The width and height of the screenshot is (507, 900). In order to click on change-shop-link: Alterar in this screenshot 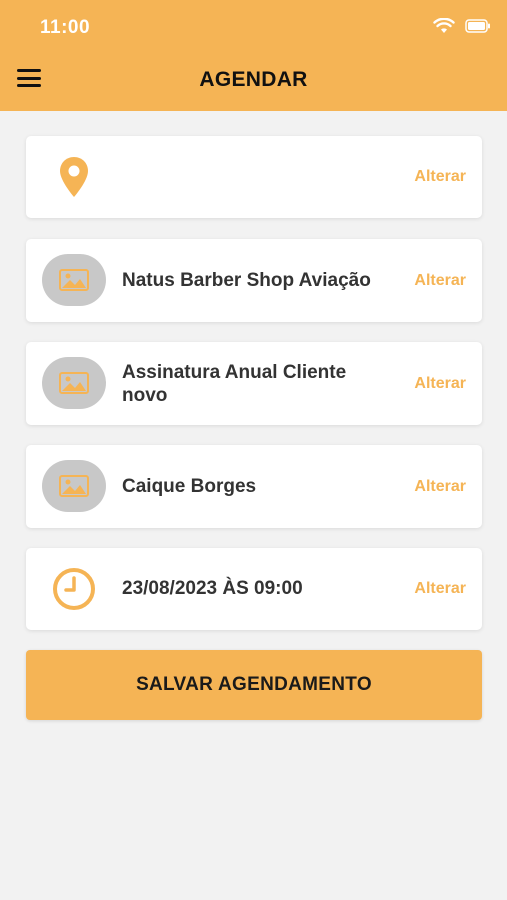, I will do `click(440, 281)`.